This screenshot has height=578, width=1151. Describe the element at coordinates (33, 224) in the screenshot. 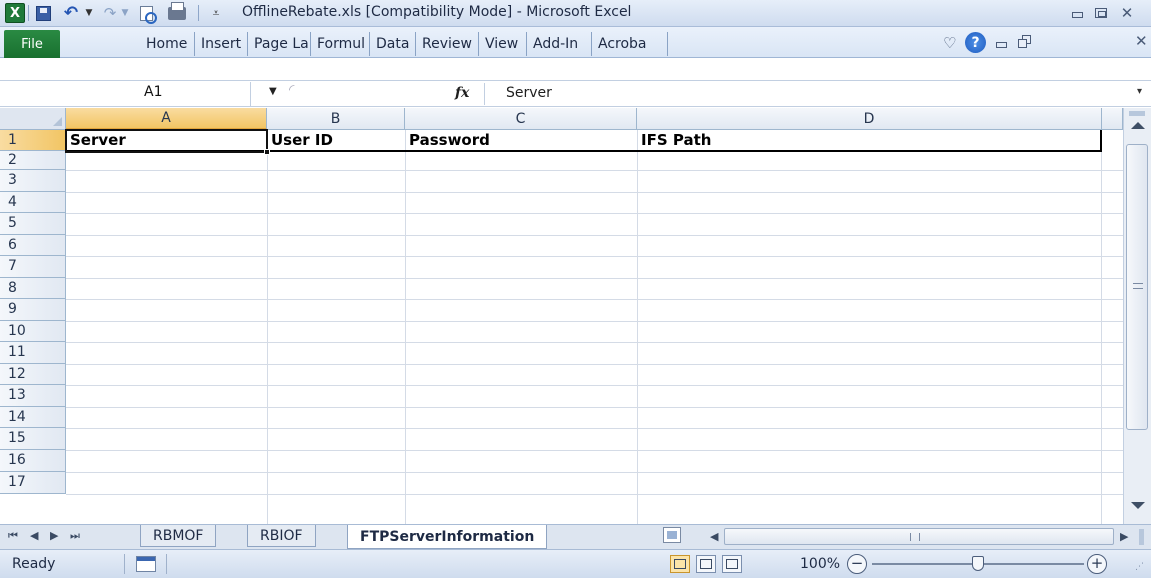

I see `row-header-5: 5` at that location.